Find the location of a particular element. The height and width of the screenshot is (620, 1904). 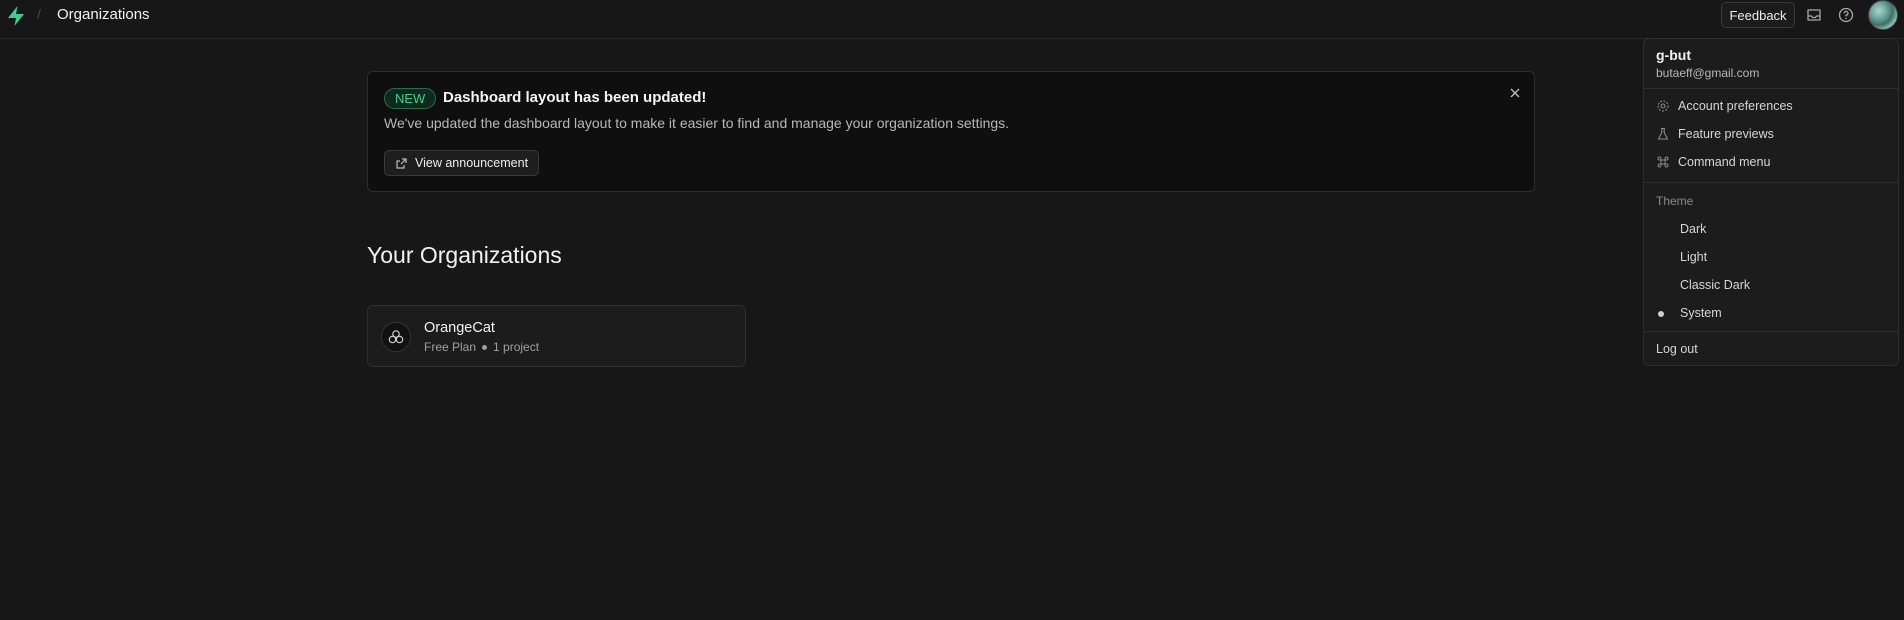

top-bar: / Organizations Feedback is located at coordinates (952, 19).